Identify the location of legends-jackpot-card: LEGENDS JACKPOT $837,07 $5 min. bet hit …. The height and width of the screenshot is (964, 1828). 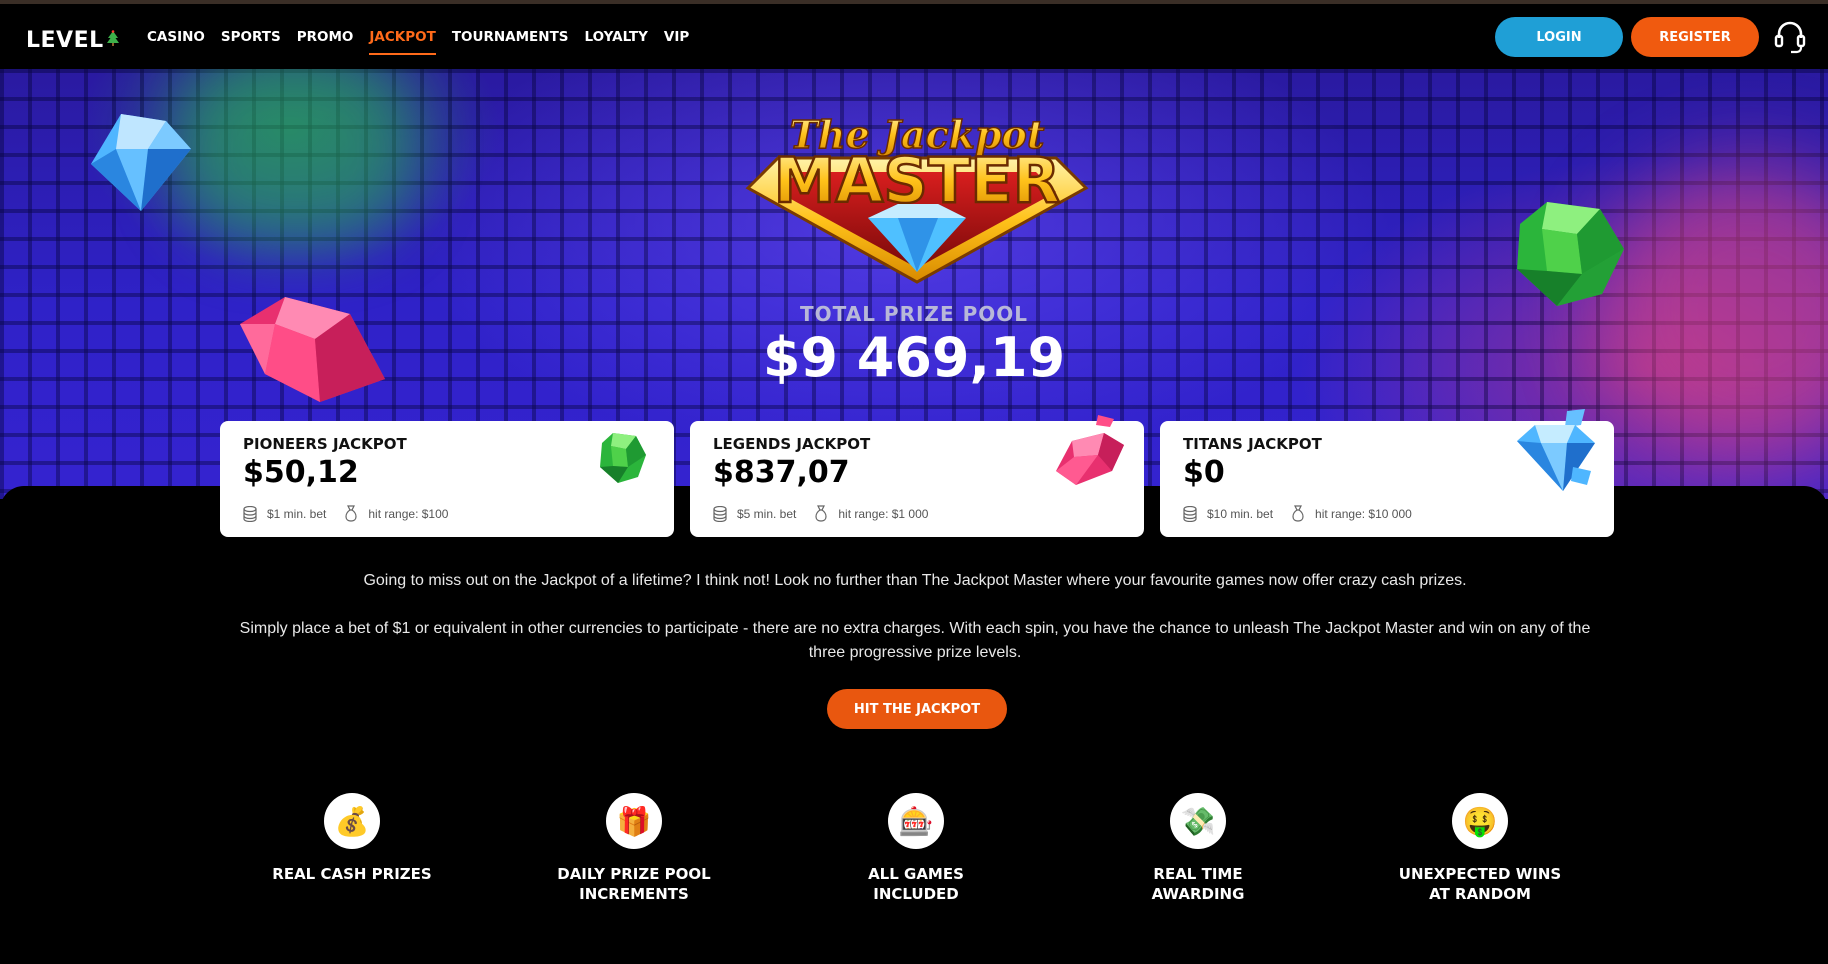
(917, 476).